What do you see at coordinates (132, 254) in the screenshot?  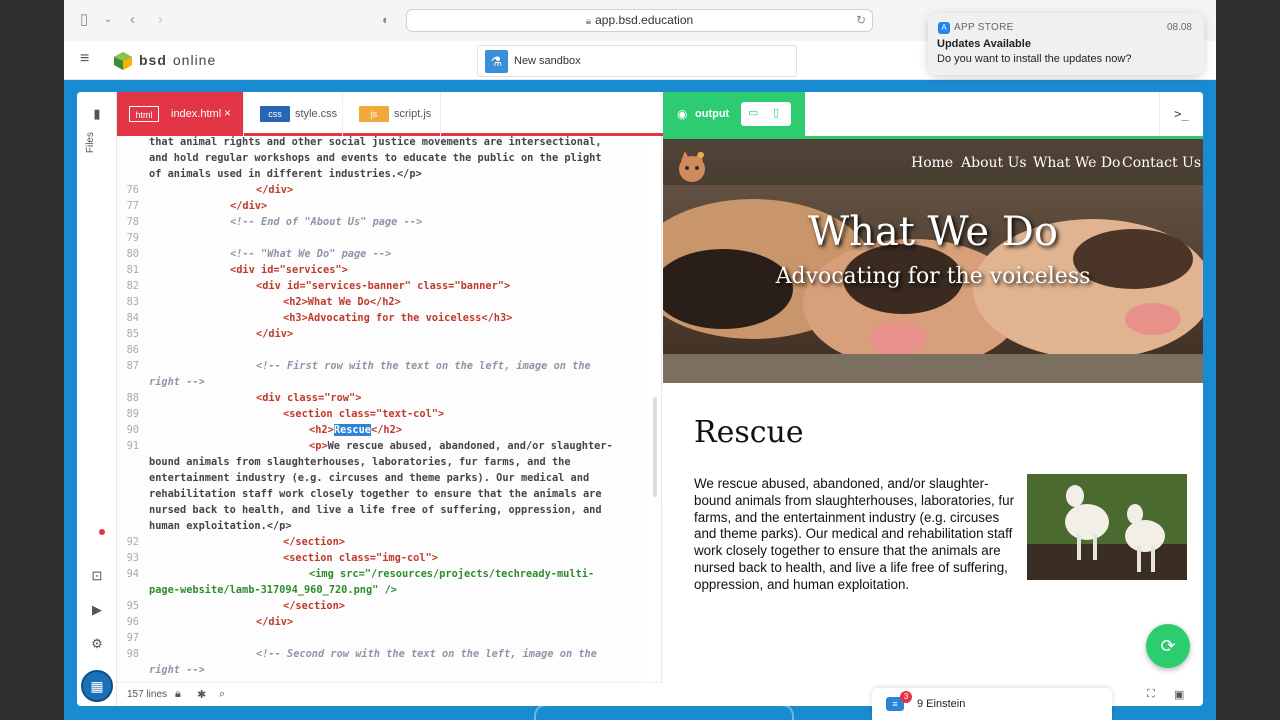 I see `line-number: 80` at bounding box center [132, 254].